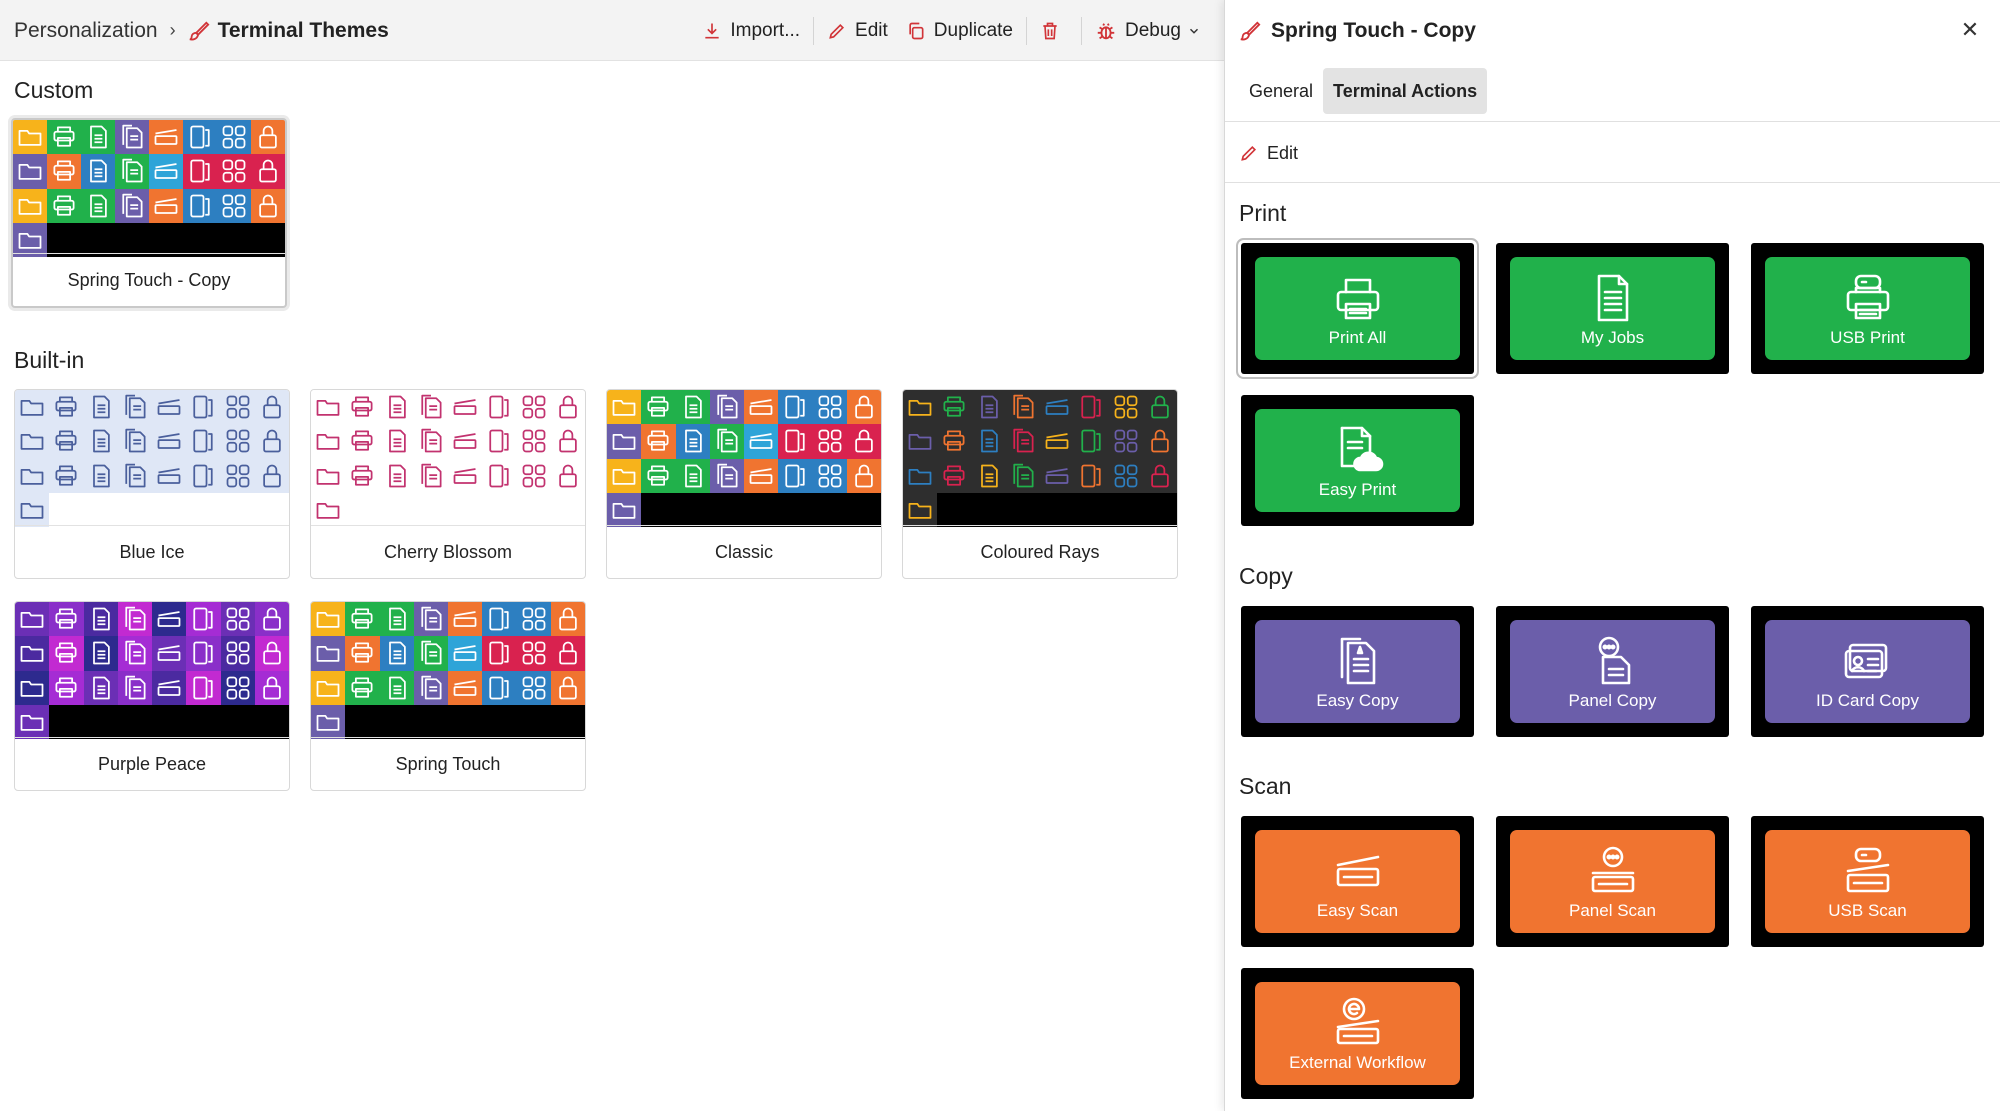 The image size is (2000, 1111). I want to click on action-usb-scan: USB Scan, so click(1867, 881).